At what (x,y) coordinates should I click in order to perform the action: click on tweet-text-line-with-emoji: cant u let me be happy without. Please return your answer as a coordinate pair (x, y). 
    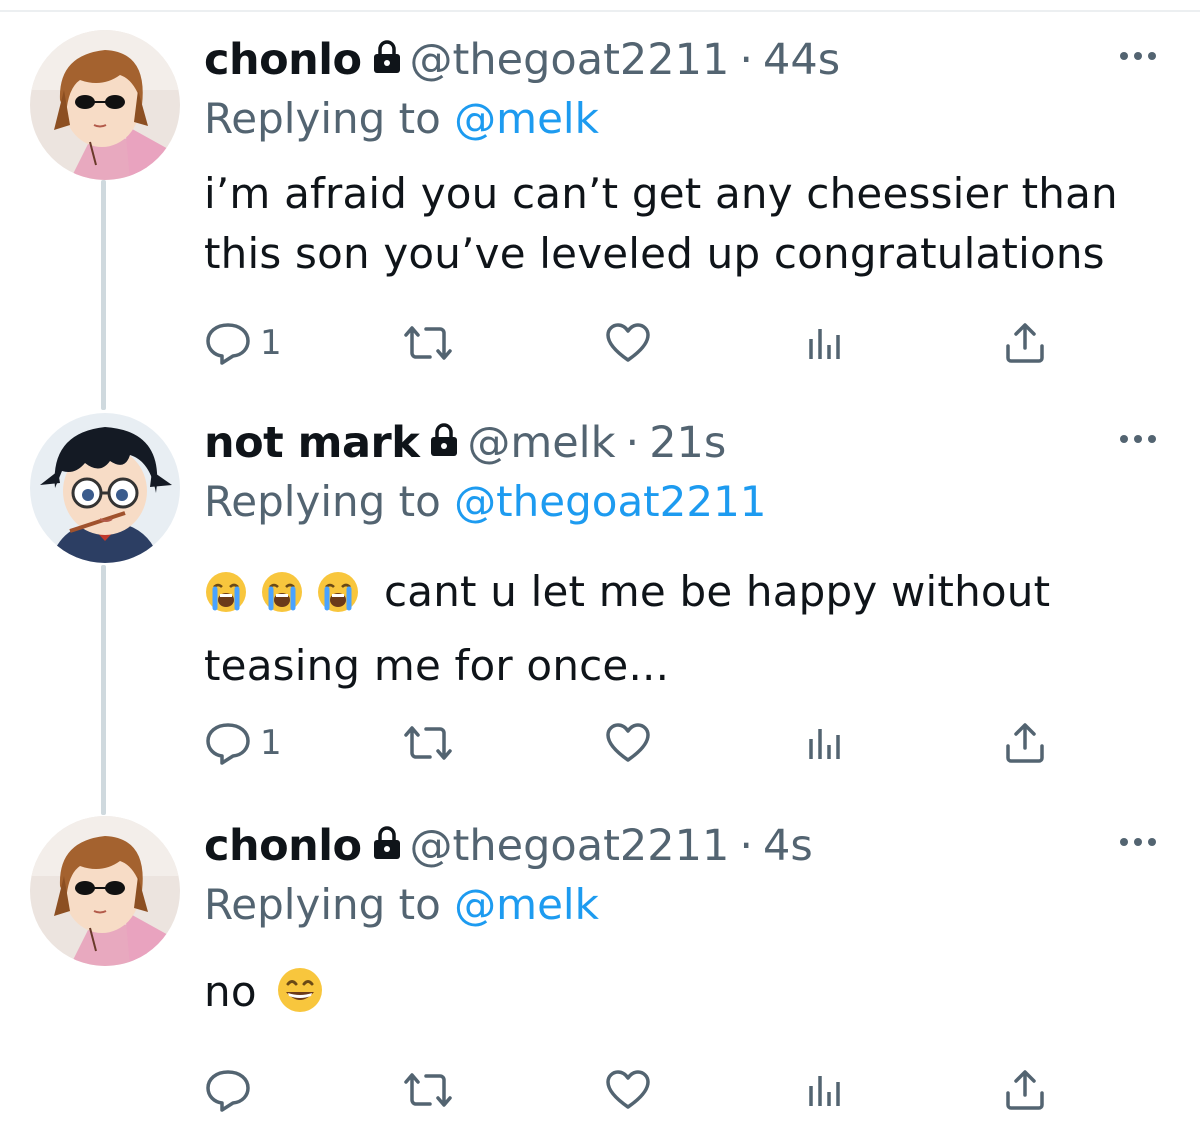
    Looking at the image, I should click on (627, 596).